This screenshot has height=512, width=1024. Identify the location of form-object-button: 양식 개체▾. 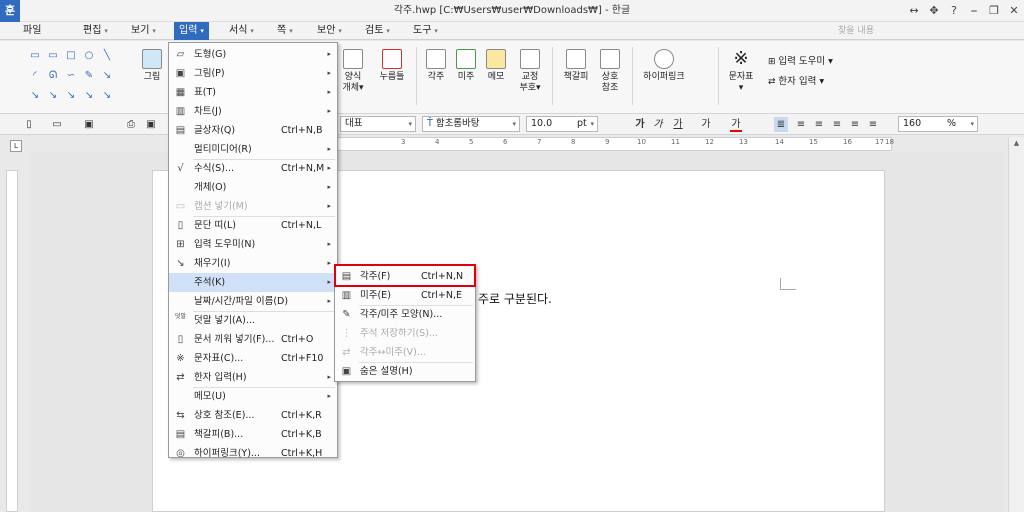
(353, 71).